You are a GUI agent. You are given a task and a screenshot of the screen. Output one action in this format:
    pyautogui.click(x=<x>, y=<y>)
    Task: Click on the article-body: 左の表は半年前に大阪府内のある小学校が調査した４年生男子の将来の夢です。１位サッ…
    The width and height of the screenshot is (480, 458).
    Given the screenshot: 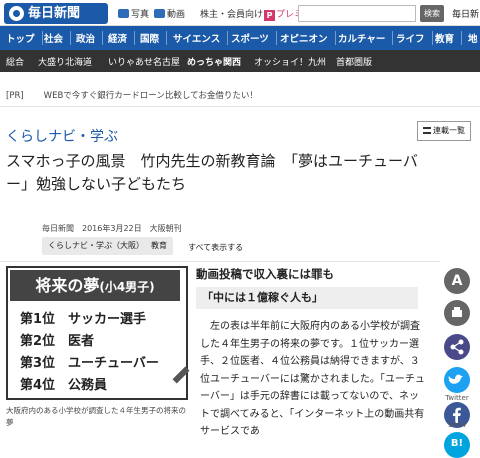 What is the action you would take?
    pyautogui.click(x=312, y=379)
    